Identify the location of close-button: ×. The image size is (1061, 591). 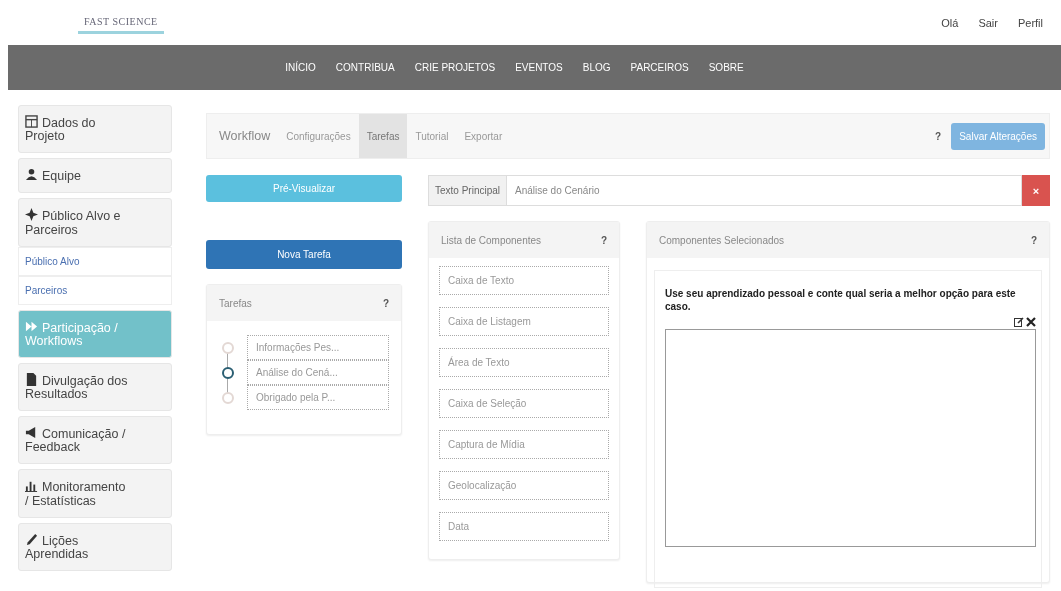
(1036, 190).